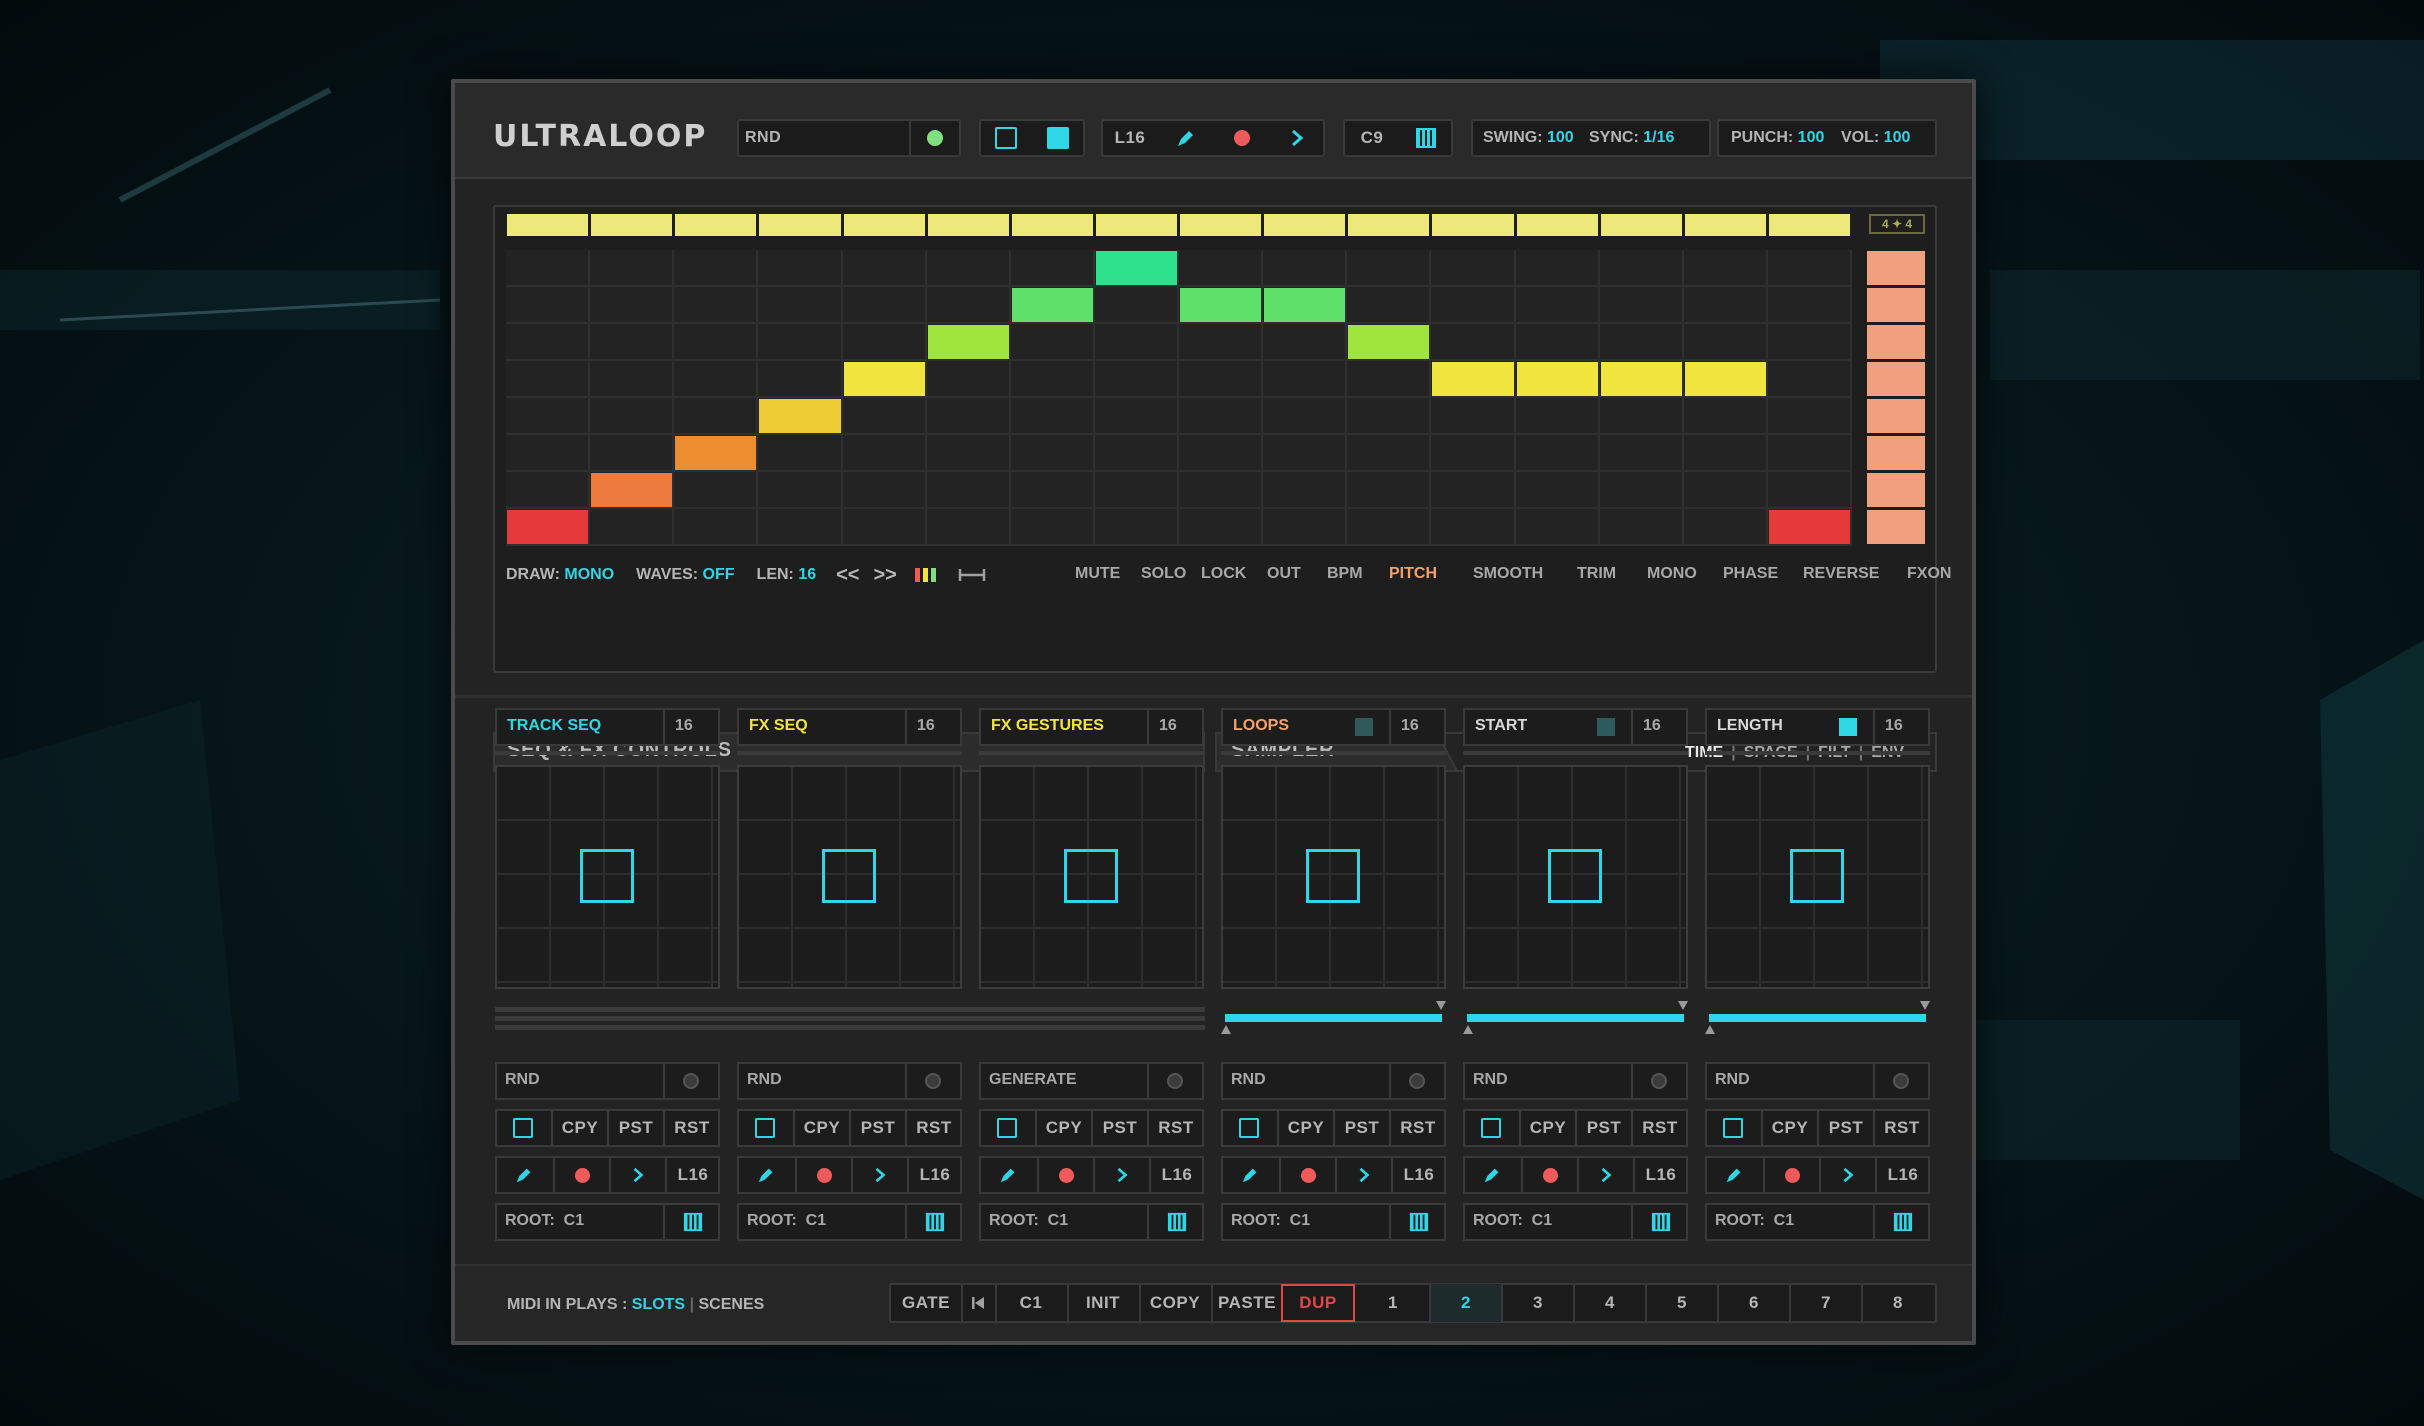 This screenshot has height=1426, width=2424. I want to click on init-button: INIT, so click(1102, 1303).